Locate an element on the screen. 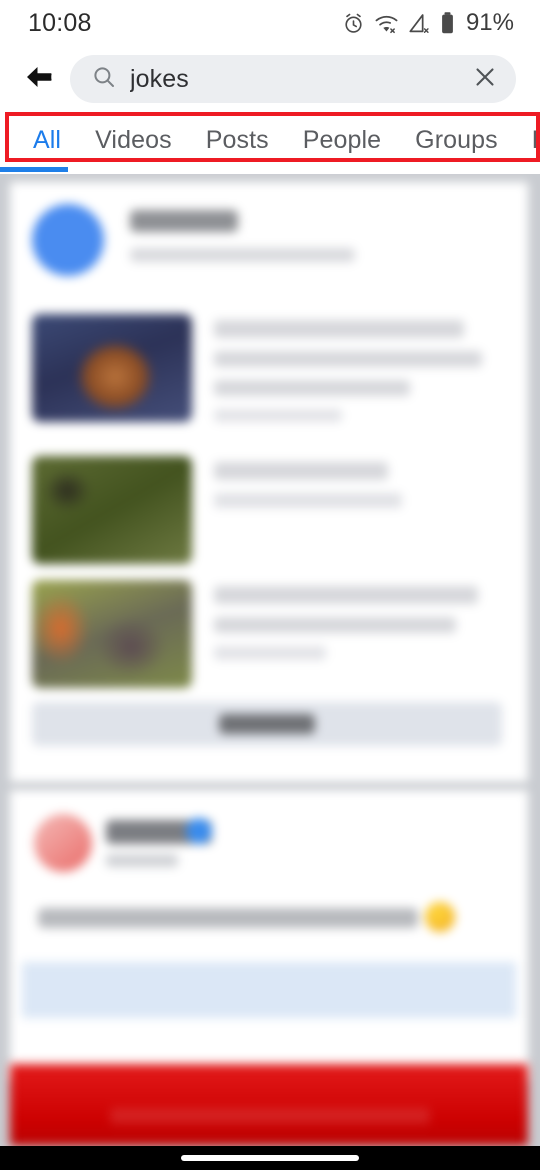  card-header is located at coordinates (193, 240).